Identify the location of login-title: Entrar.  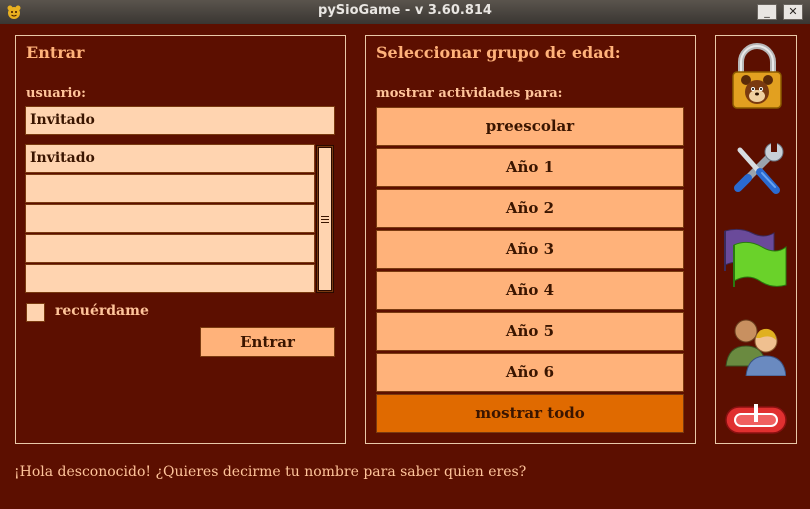
(55, 52).